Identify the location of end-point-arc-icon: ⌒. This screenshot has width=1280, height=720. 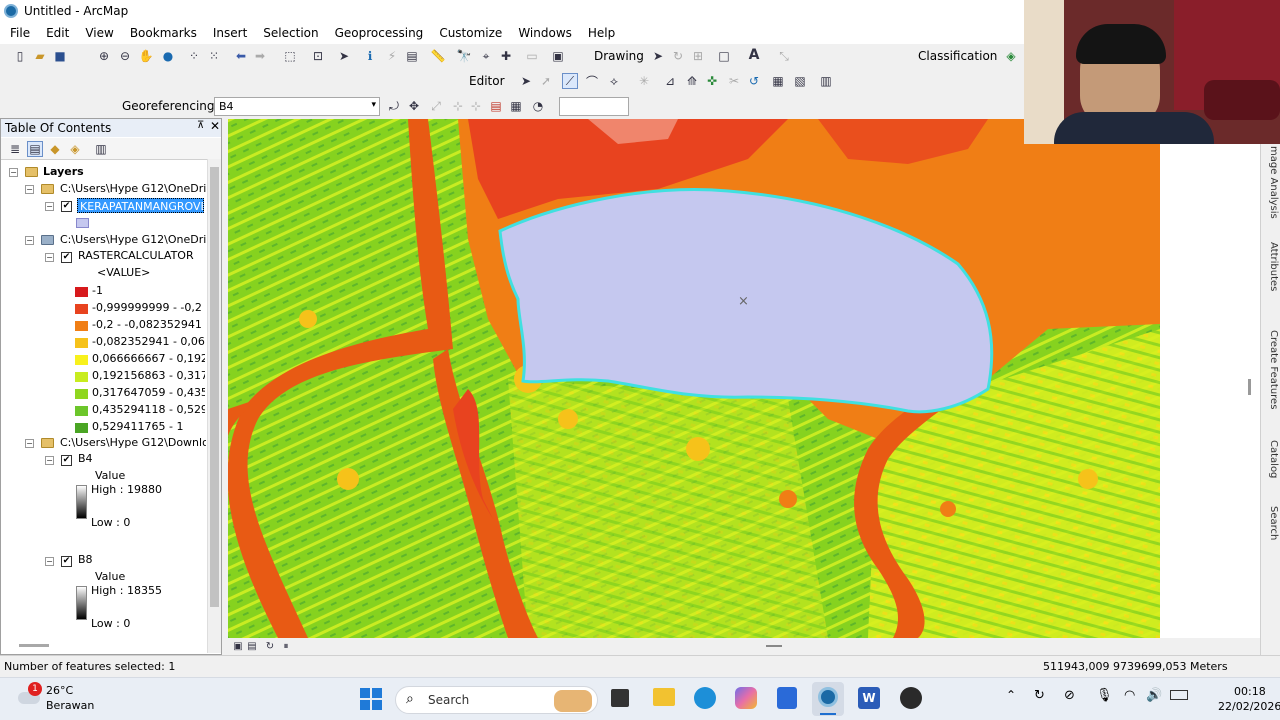
(592, 81).